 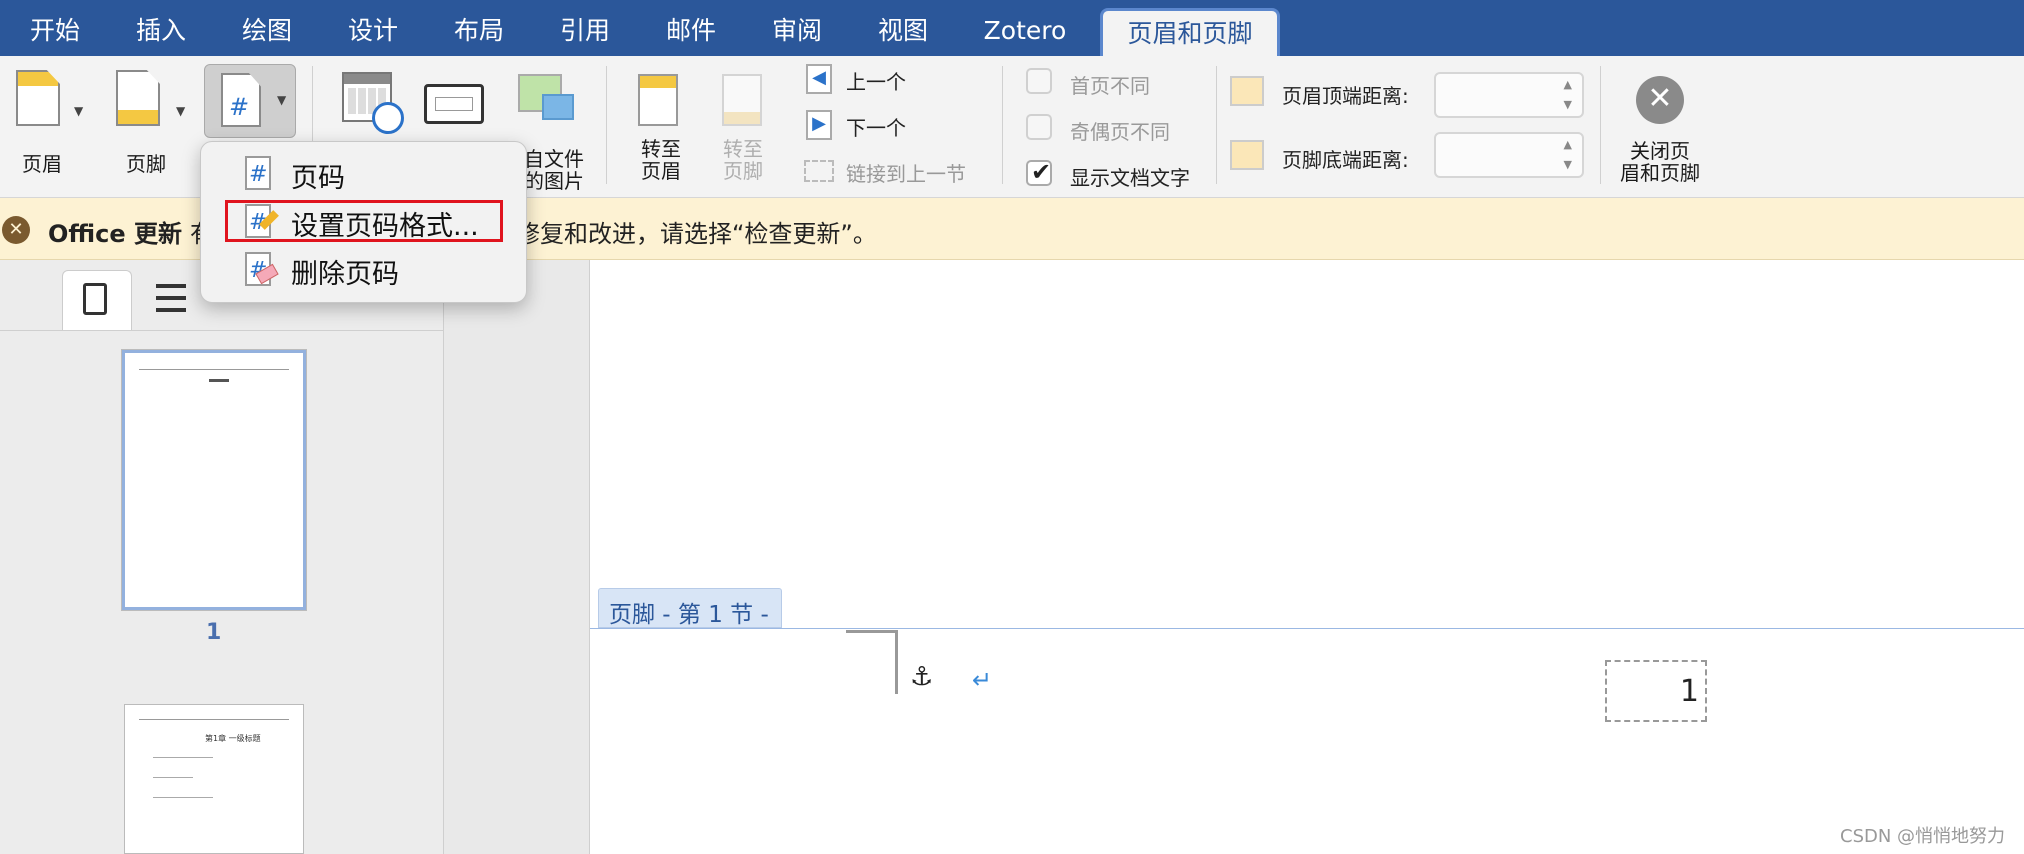 I want to click on tab-zotero: Zotero, so click(x=1025, y=32).